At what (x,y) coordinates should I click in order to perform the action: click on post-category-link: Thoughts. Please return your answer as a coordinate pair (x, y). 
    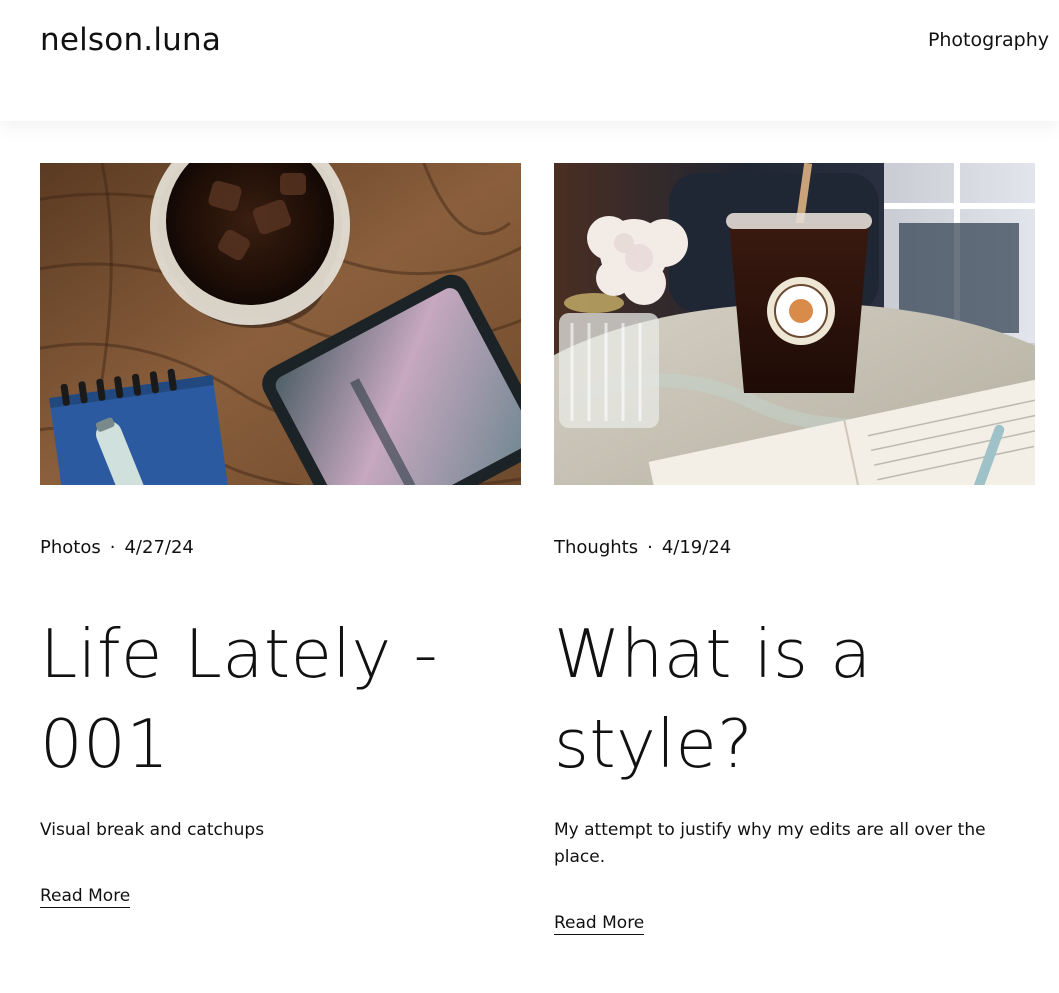
    Looking at the image, I should click on (596, 547).